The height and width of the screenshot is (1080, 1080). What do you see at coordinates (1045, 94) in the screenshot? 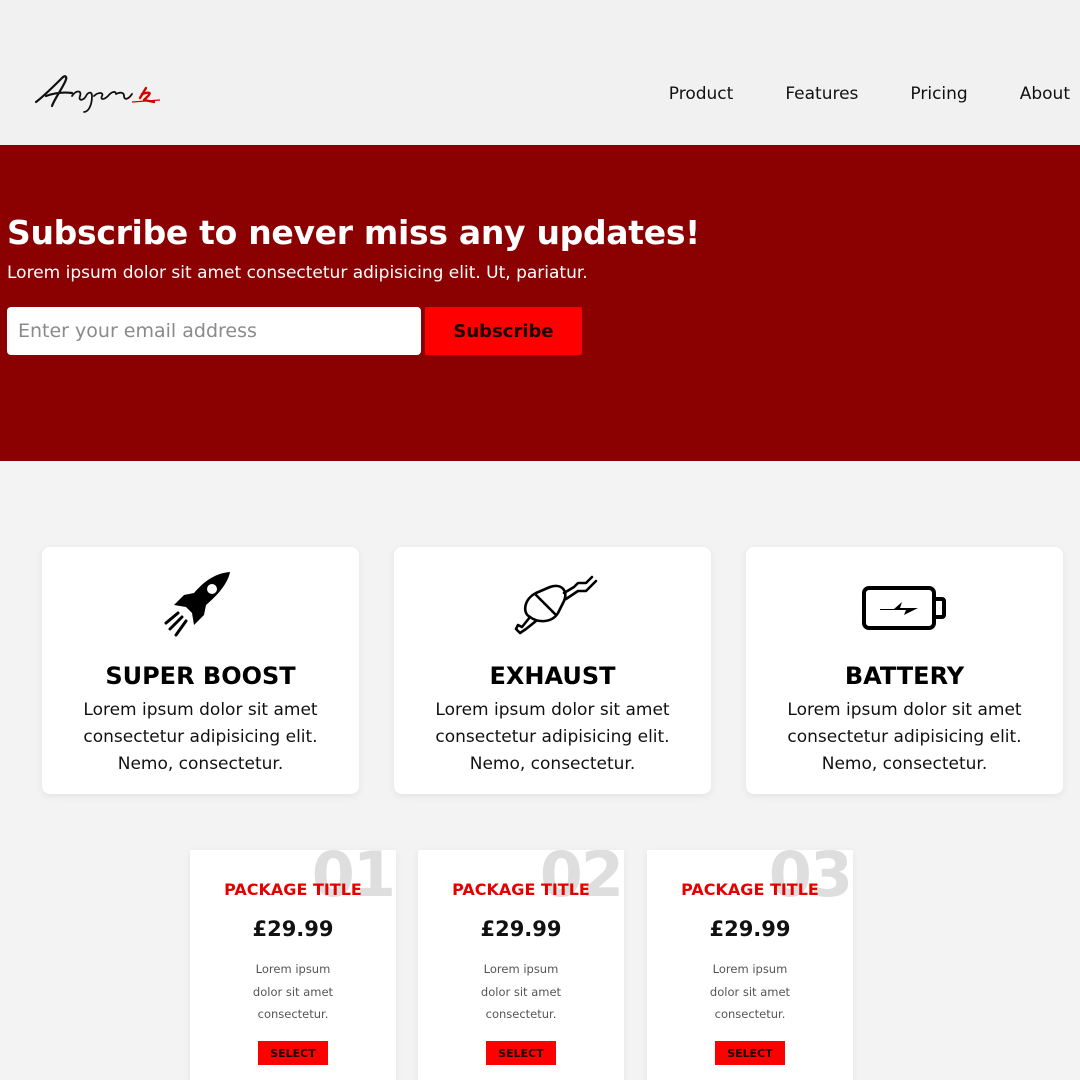
I see `nav-about: About` at bounding box center [1045, 94].